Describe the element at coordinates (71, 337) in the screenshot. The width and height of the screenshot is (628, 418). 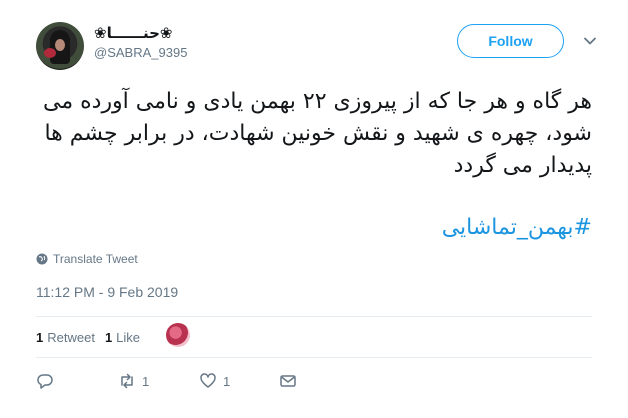
I see `retweet-stat-label: Retweet` at that location.